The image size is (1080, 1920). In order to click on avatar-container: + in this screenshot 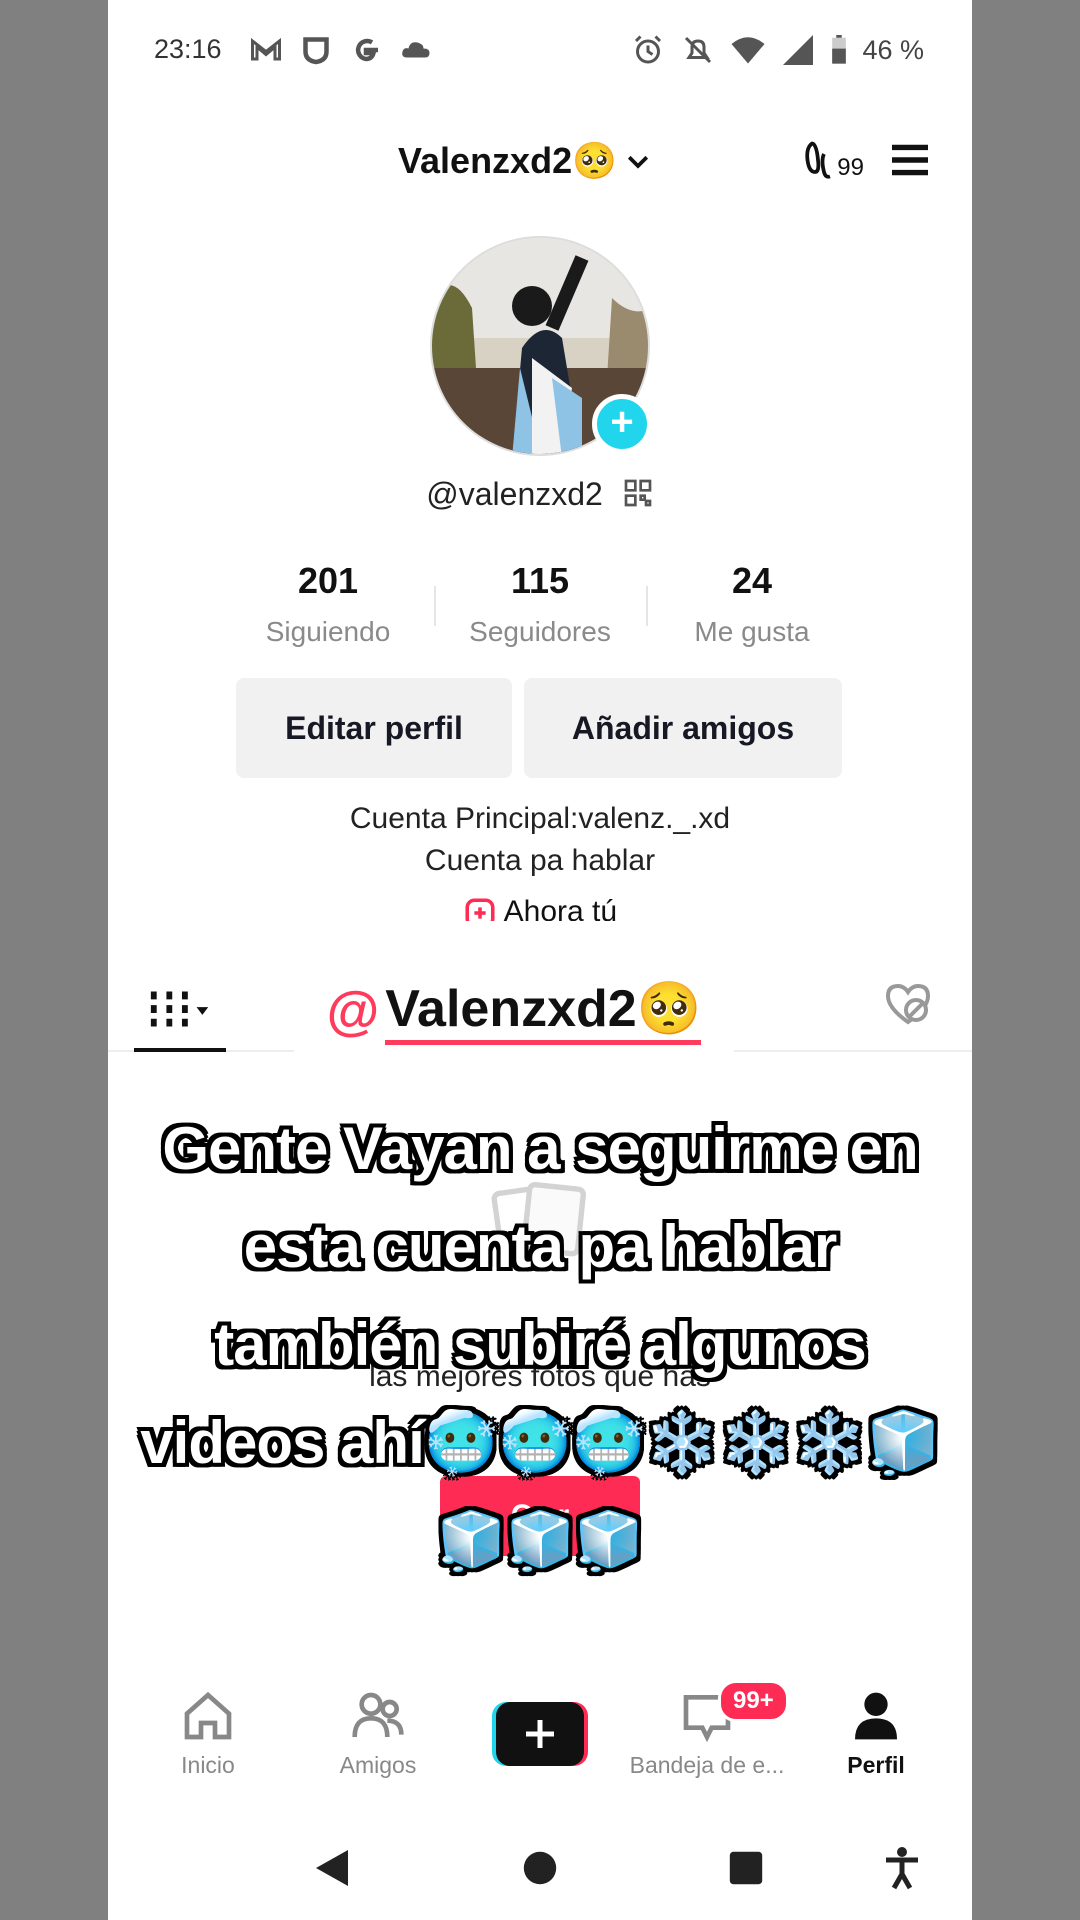, I will do `click(541, 346)`.